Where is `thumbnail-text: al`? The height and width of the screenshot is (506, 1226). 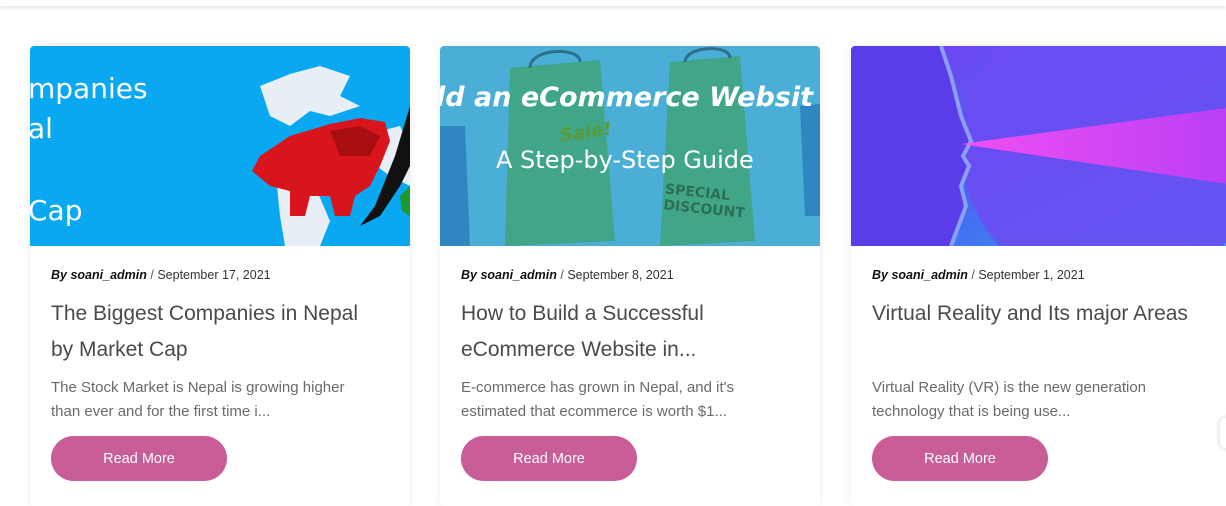
thumbnail-text: al is located at coordinates (41, 128).